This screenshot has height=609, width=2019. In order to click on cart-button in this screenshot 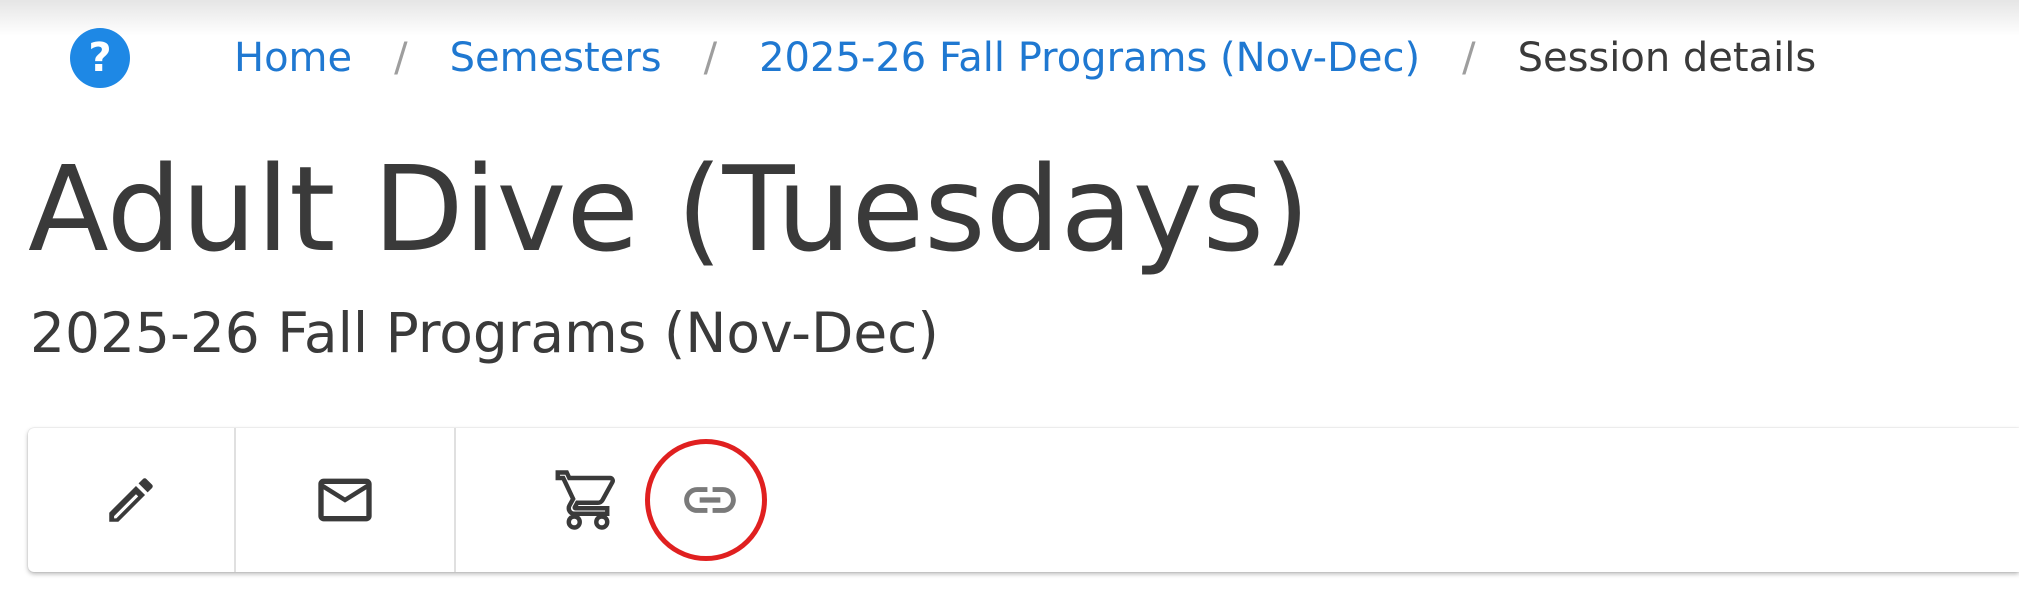, I will do `click(588, 500)`.